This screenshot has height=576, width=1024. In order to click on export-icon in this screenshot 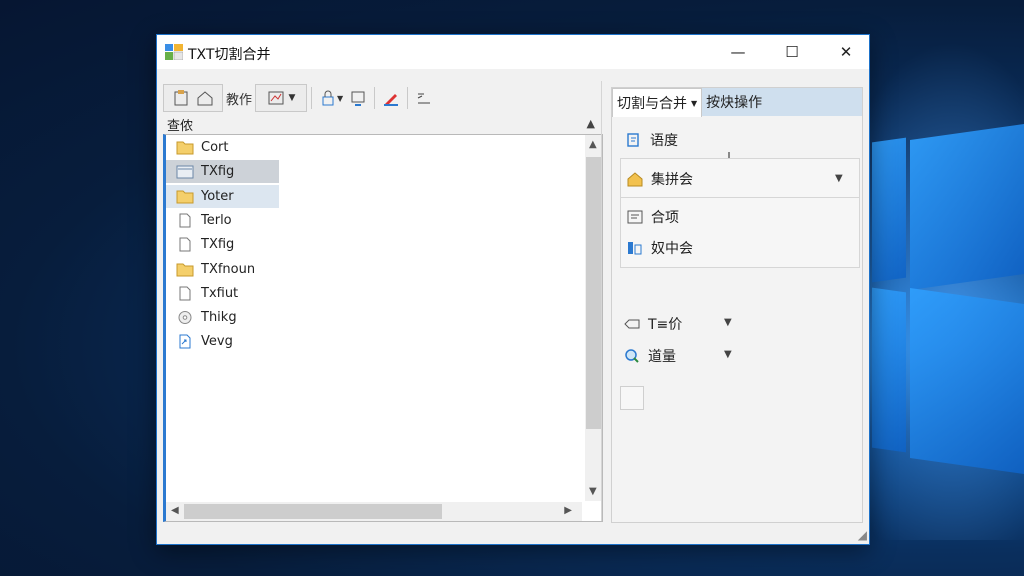, I will do `click(358, 98)`.